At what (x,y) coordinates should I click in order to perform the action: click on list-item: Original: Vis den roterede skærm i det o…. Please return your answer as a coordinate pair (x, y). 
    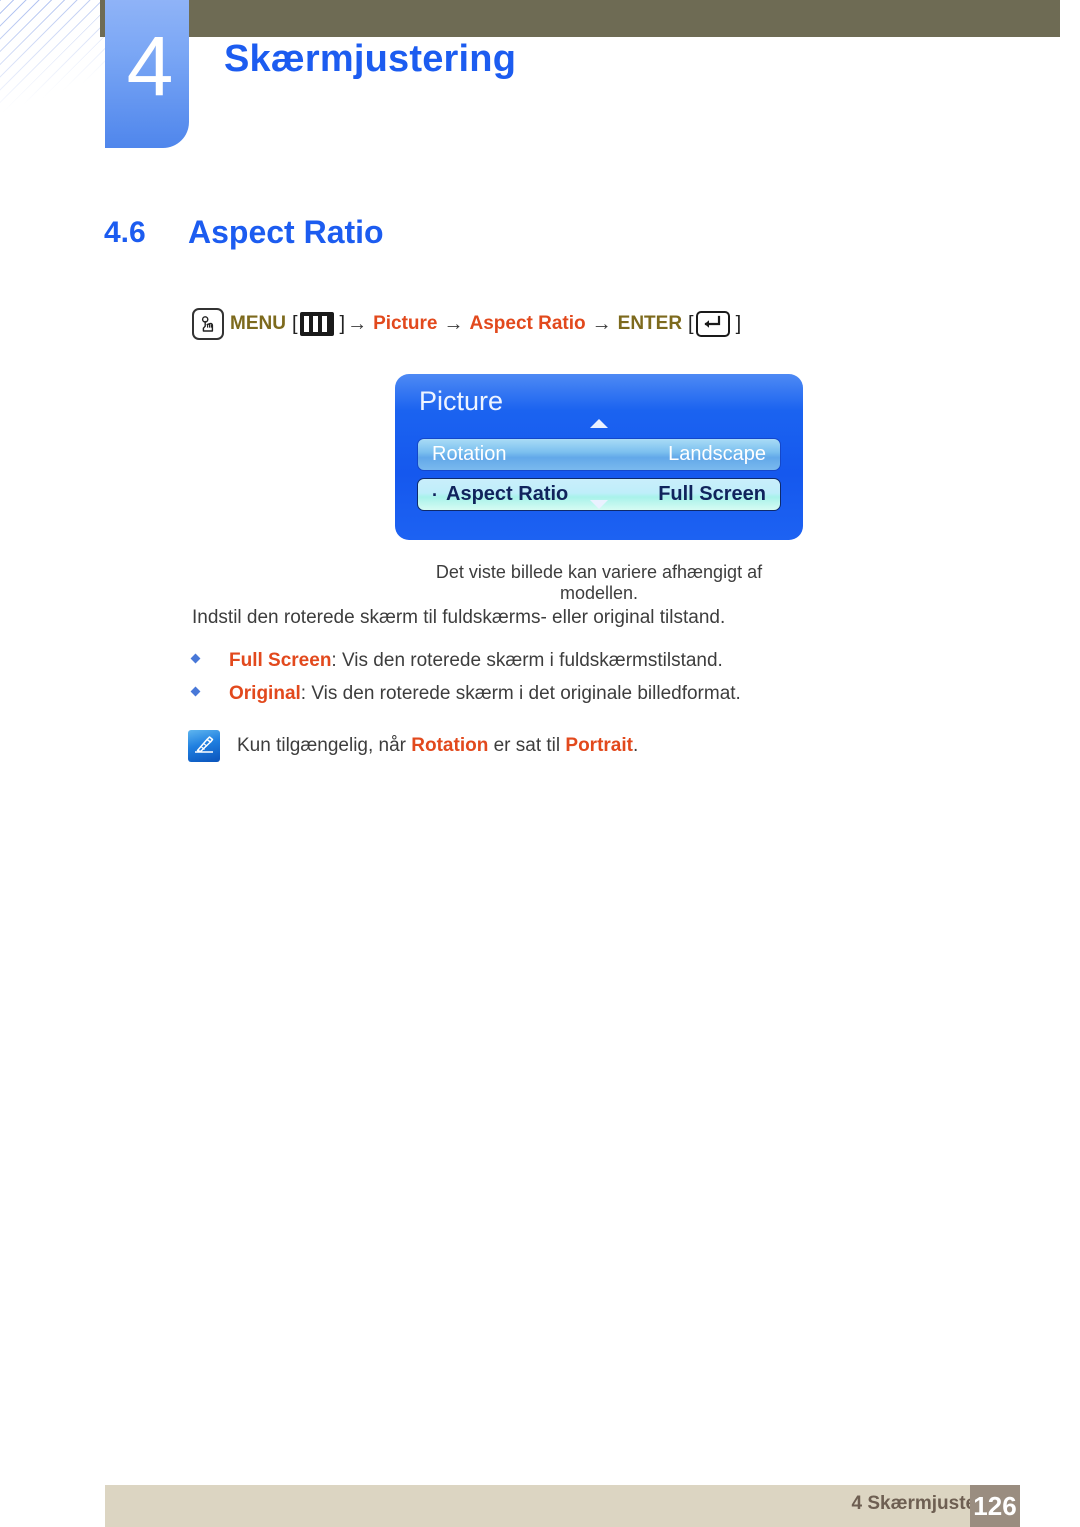
    Looking at the image, I should click on (571, 694).